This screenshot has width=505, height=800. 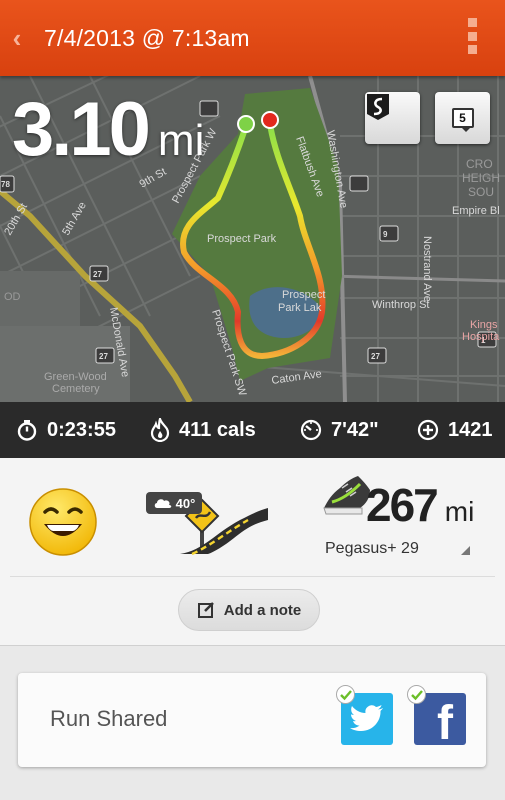 I want to click on back-button: ‹, so click(x=17, y=38).